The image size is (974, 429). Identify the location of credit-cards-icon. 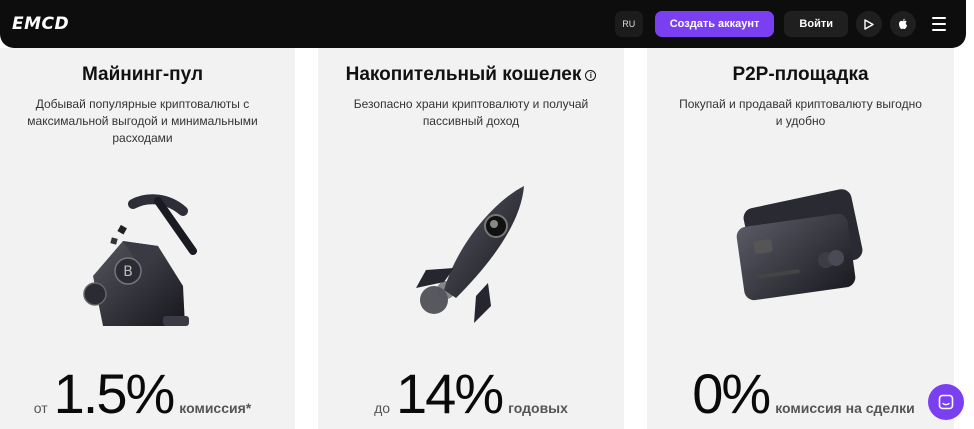
(801, 255).